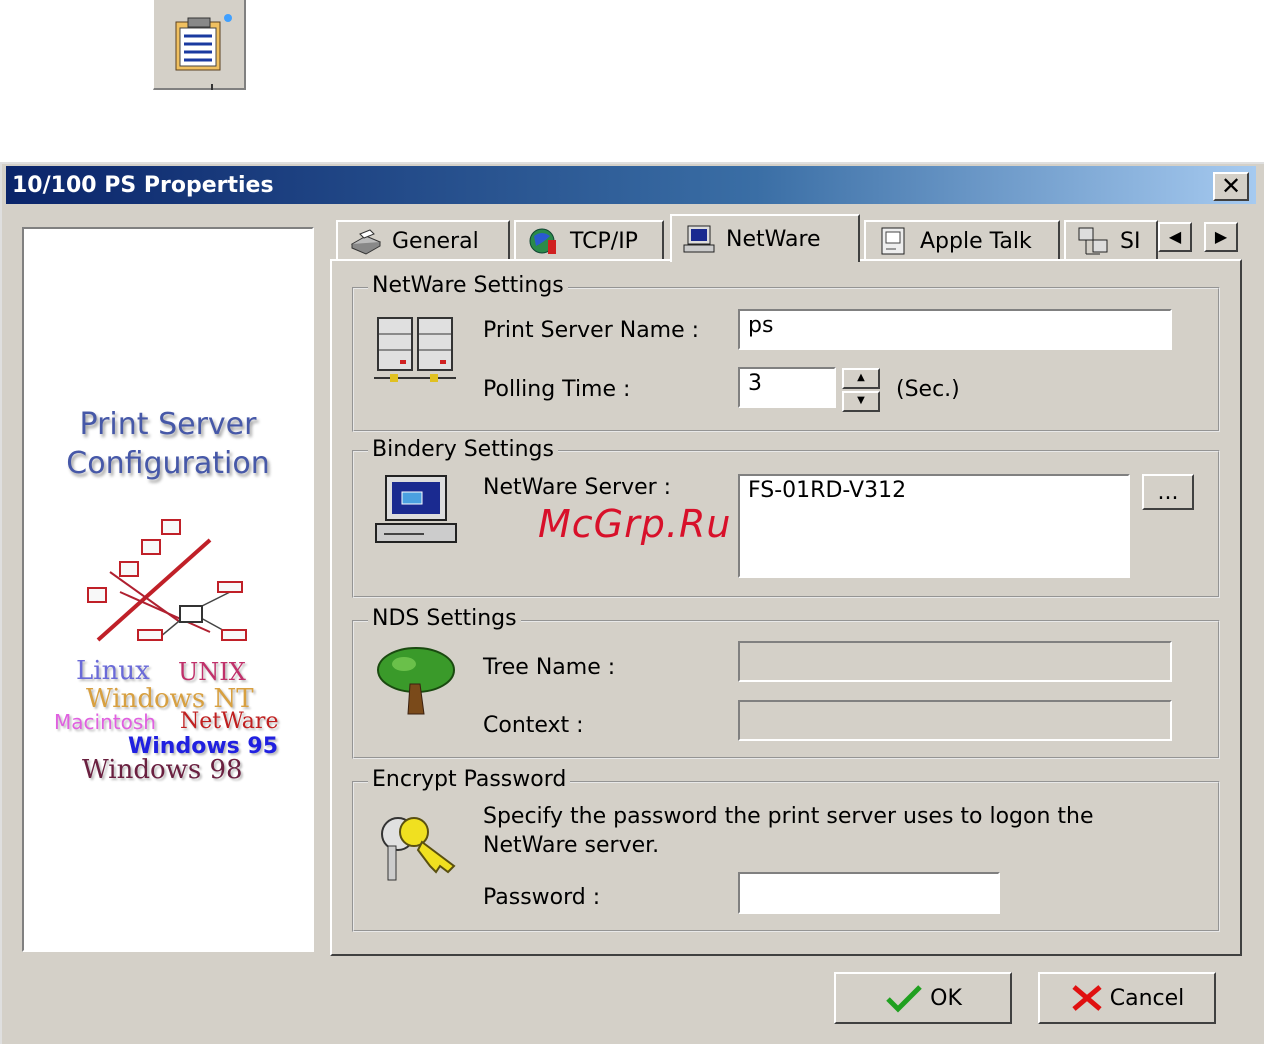 Image resolution: width=1264 pixels, height=1044 pixels. Describe the element at coordinates (469, 779) in the screenshot. I see `encrypt-password-legend: Encrypt Password` at that location.